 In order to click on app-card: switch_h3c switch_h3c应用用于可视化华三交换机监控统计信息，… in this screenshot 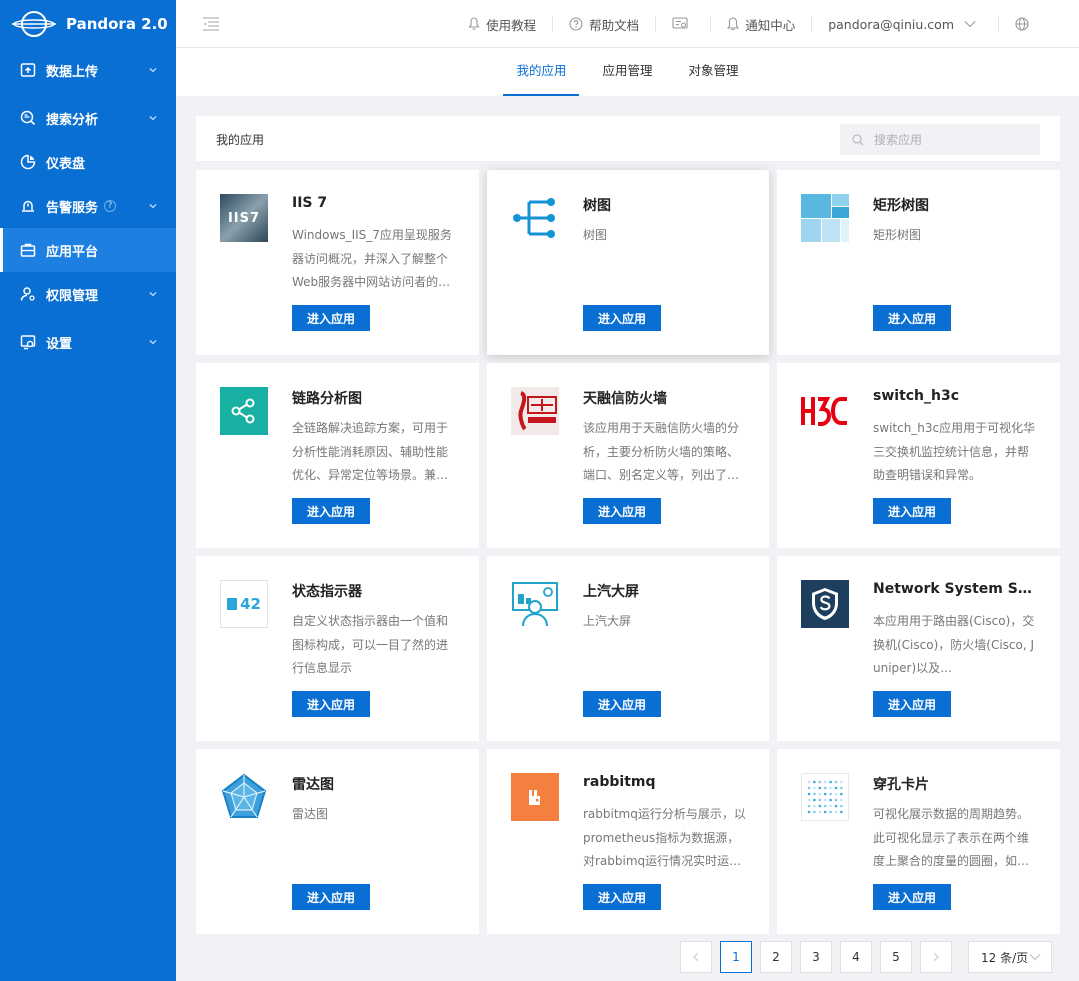, I will do `click(918, 455)`.